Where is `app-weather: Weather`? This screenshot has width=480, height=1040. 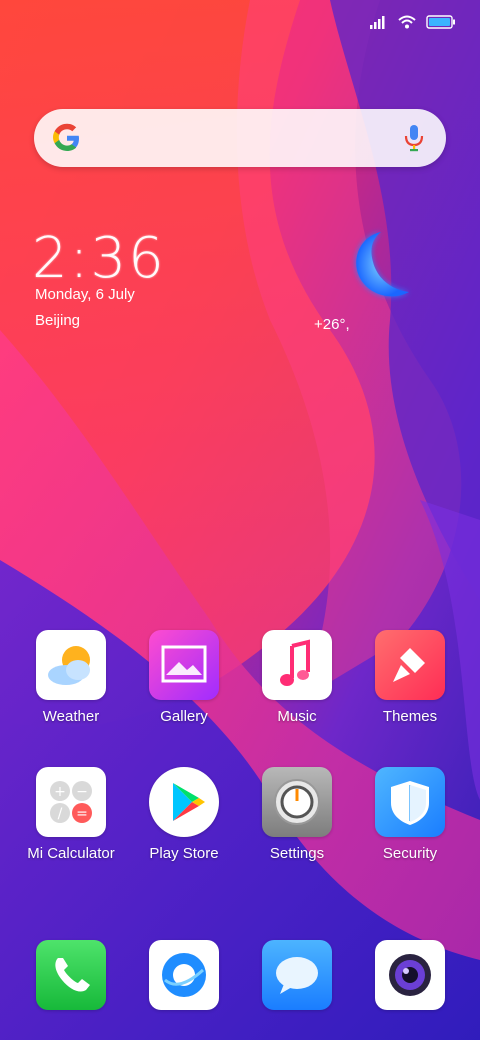
app-weather: Weather is located at coordinates (71, 677).